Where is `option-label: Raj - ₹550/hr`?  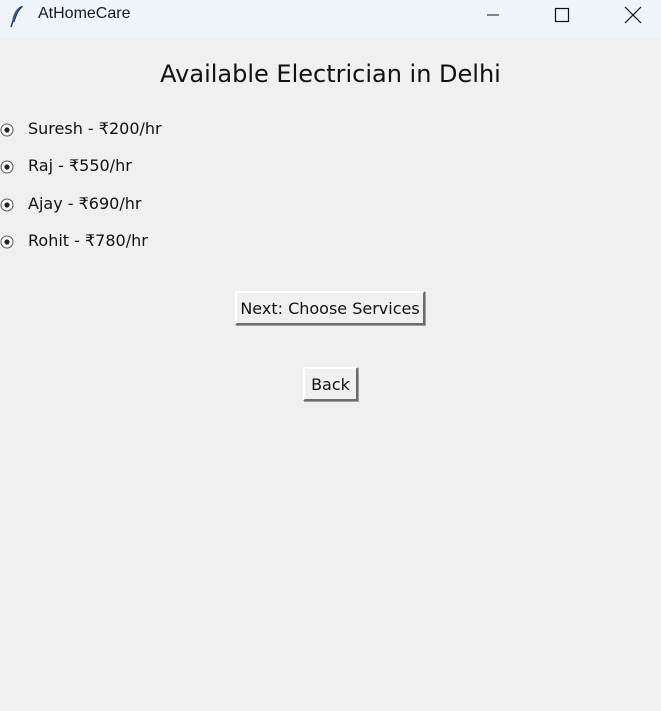 option-label: Raj - ₹550/hr is located at coordinates (80, 165).